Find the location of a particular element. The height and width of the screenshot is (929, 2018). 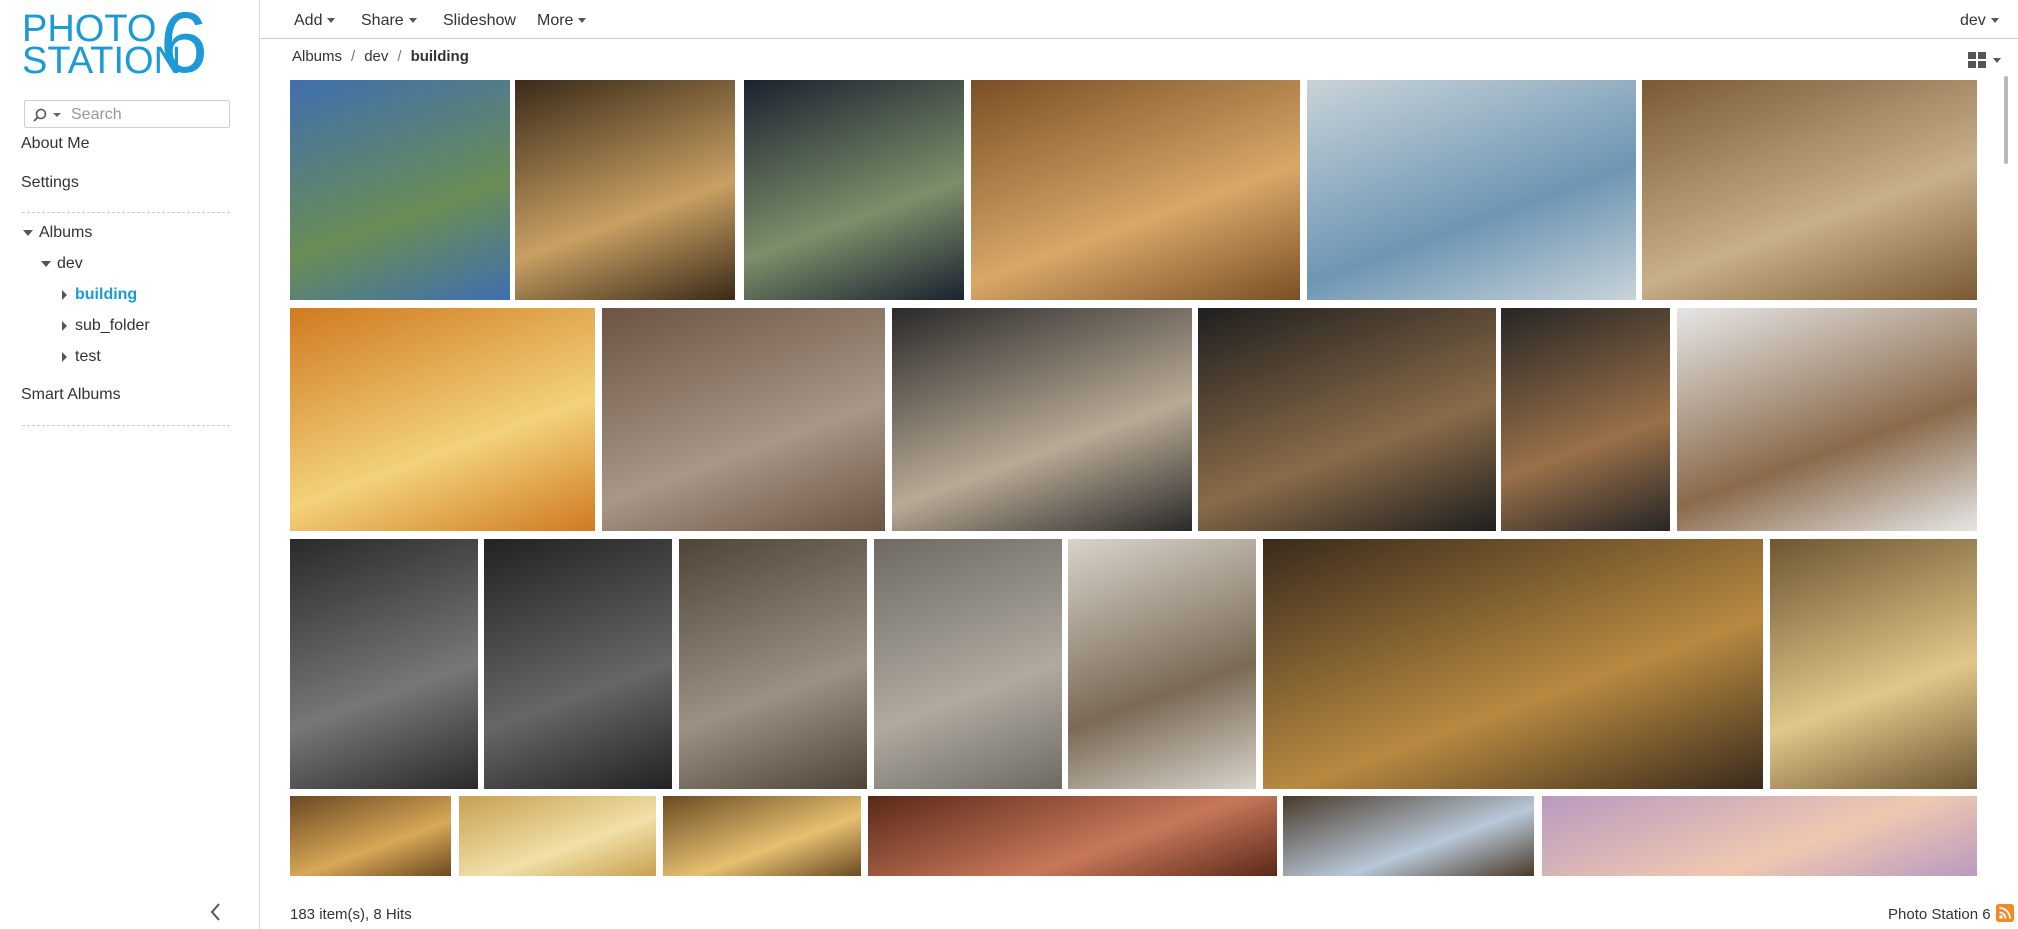

photo-thumbnail-lobby-sculpture is located at coordinates (773, 664).